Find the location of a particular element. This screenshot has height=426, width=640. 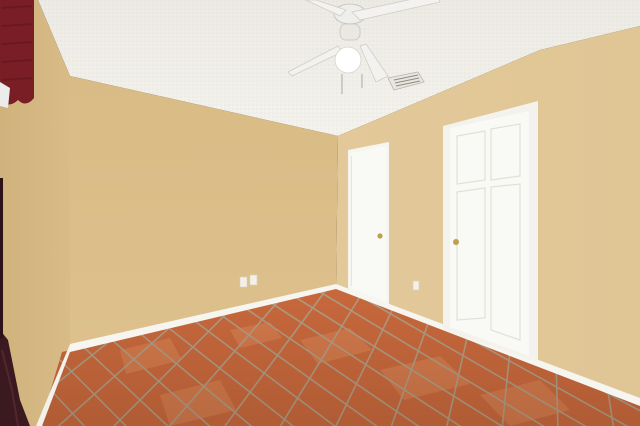

light-bulb-icon is located at coordinates (348, 60).